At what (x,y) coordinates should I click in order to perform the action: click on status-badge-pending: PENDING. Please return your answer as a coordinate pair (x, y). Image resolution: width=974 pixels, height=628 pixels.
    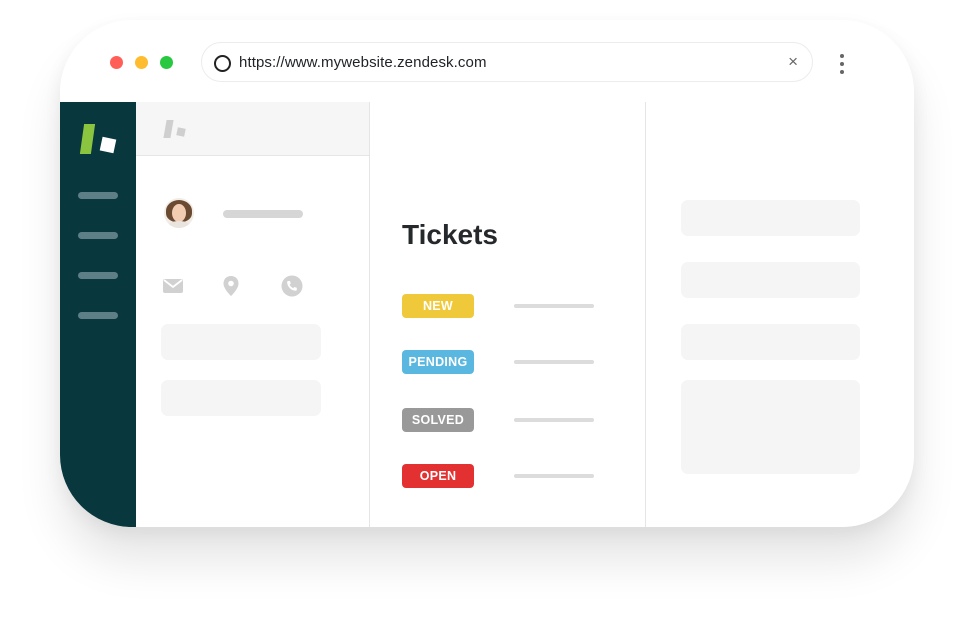
    Looking at the image, I should click on (438, 362).